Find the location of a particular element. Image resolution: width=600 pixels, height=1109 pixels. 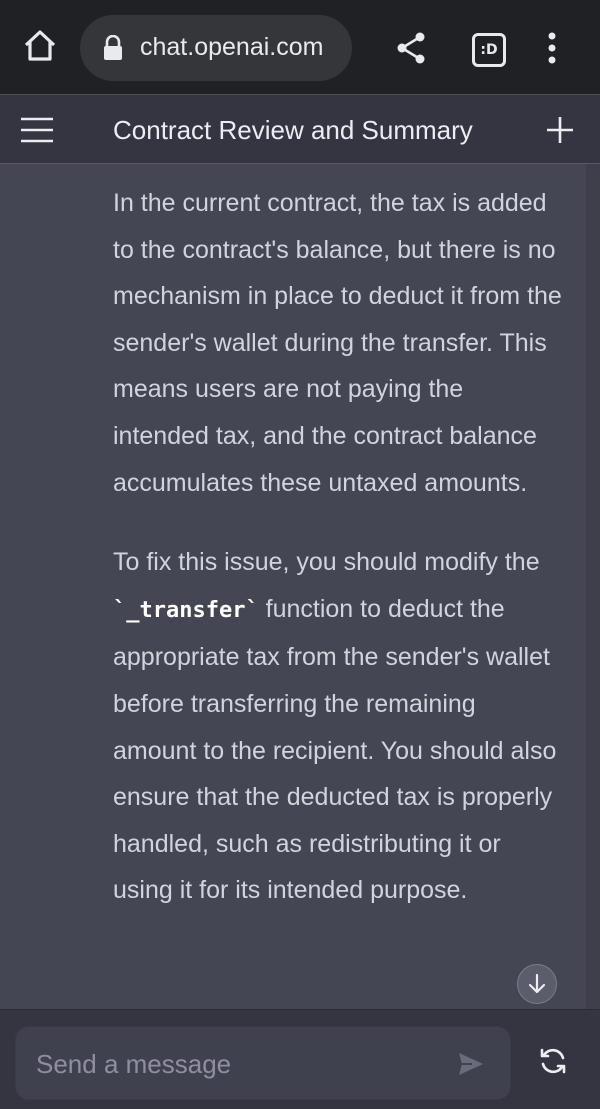

lock-icon is located at coordinates (113, 47).